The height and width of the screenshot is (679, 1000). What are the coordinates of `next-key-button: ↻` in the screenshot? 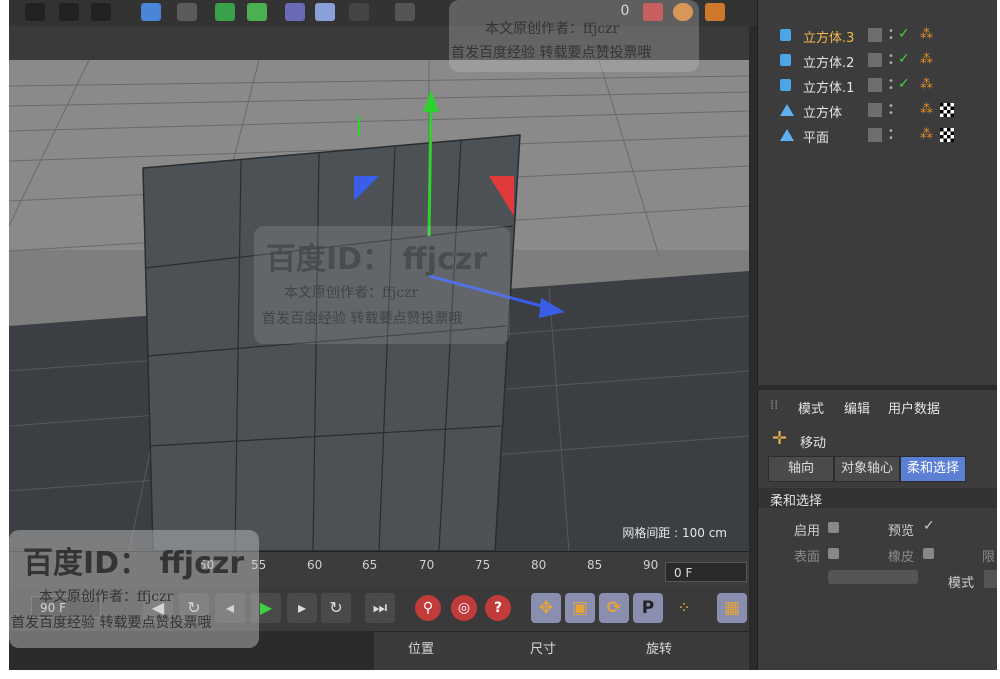 It's located at (336, 608).